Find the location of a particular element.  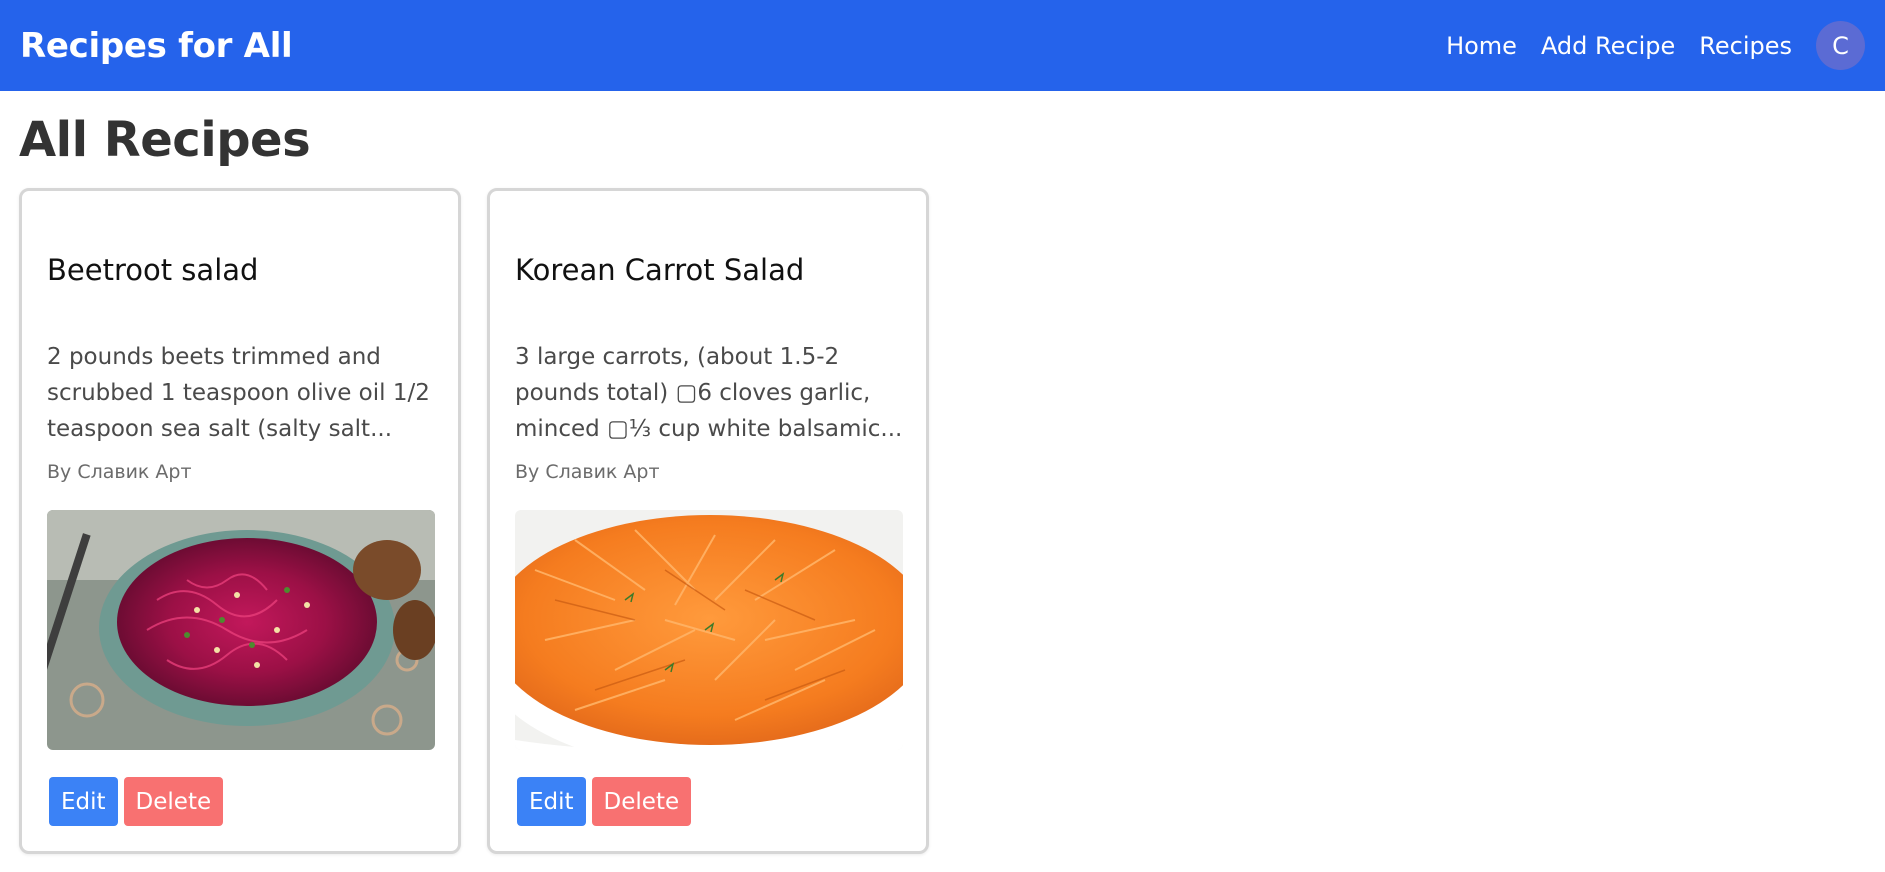

recipe-title: Beetroot salad is located at coordinates (153, 270).